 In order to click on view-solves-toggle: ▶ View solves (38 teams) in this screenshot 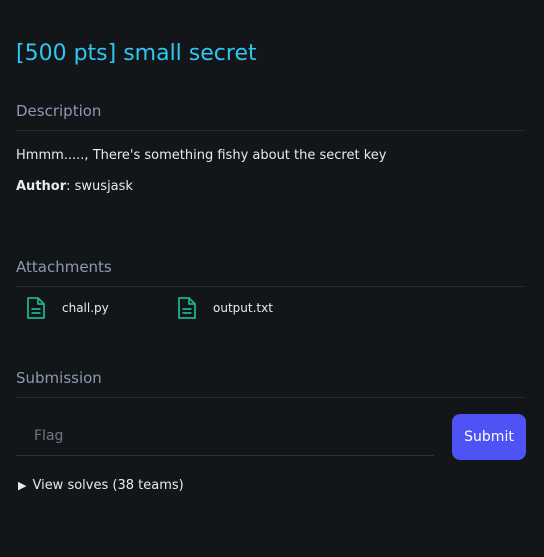, I will do `click(101, 485)`.